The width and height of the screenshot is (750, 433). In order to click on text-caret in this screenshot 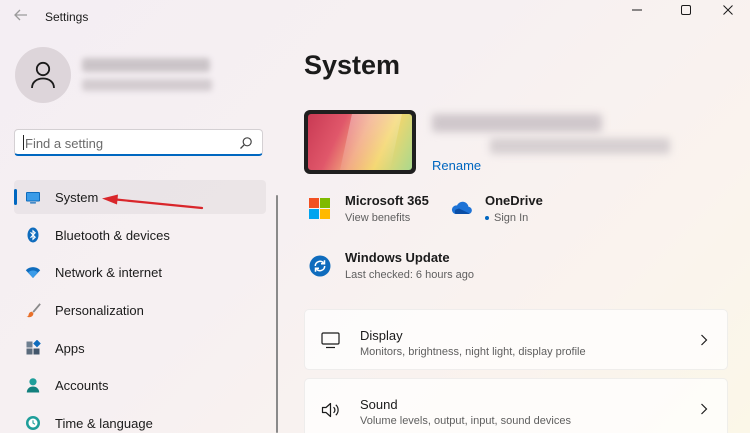, I will do `click(23, 142)`.